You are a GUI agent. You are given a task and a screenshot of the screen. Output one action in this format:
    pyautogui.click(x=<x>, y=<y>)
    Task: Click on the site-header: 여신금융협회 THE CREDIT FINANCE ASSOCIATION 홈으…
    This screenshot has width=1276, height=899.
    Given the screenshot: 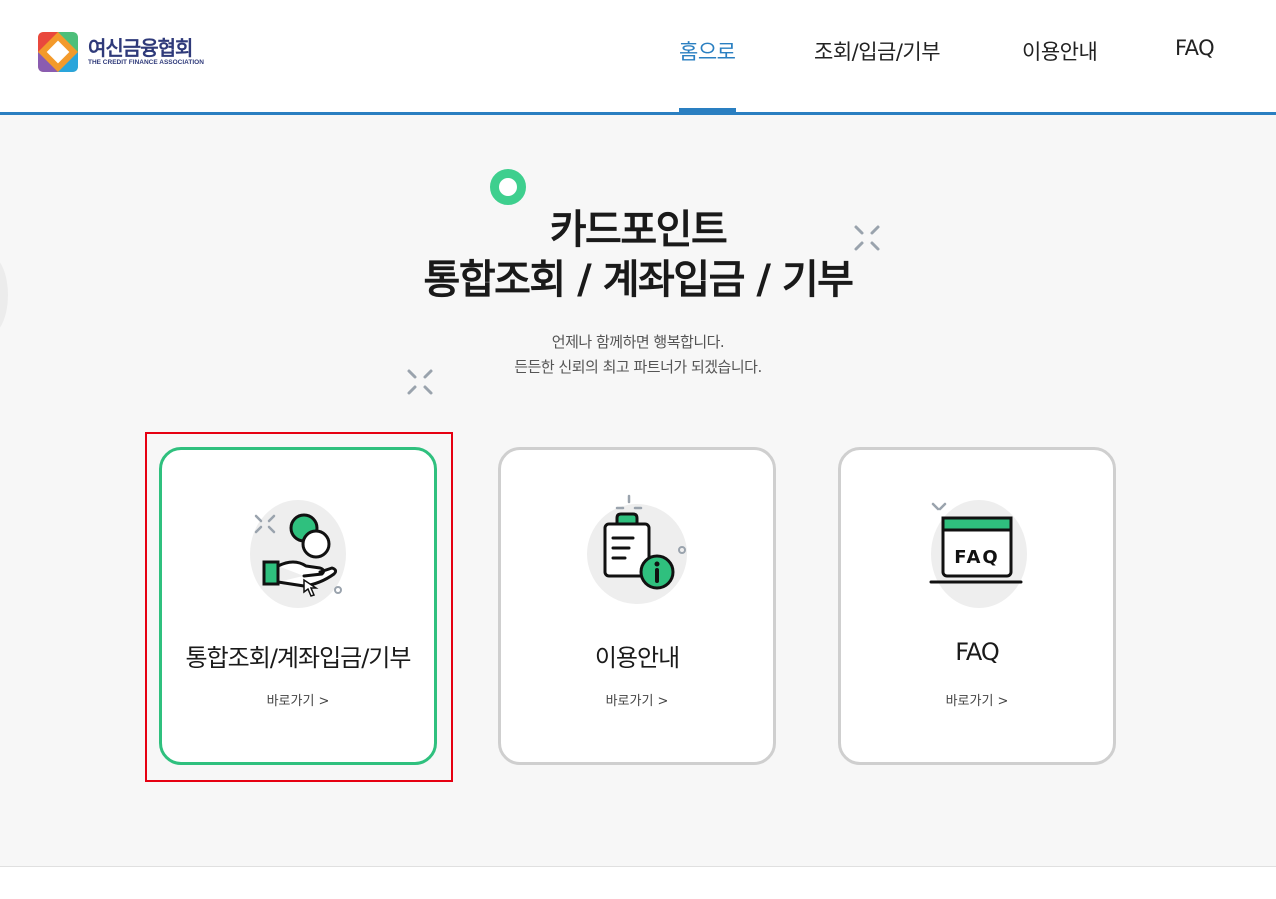 What is the action you would take?
    pyautogui.click(x=638, y=56)
    